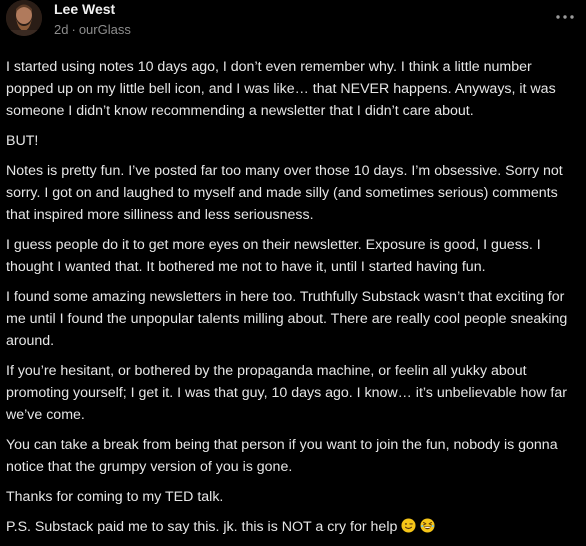 Image resolution: width=586 pixels, height=546 pixels. What do you see at coordinates (408, 525) in the screenshot?
I see `winking-face-emoji` at bounding box center [408, 525].